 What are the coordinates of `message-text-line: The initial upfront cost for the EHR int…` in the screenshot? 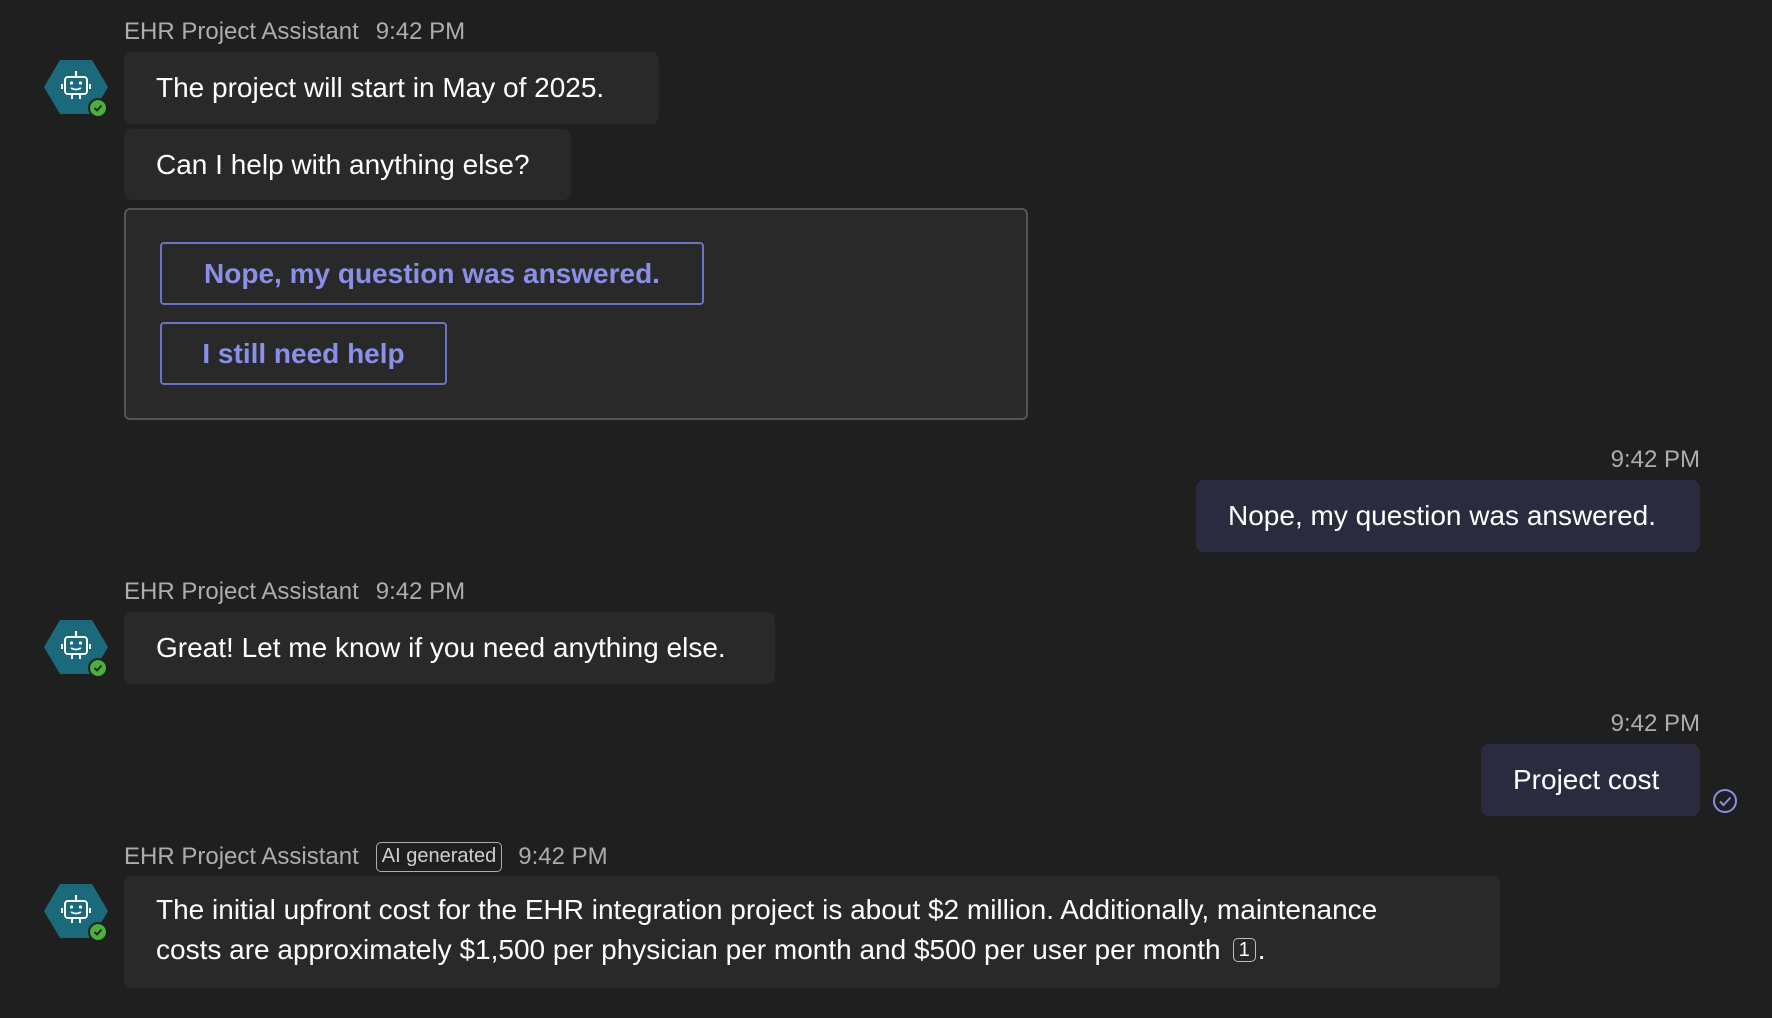 It's located at (767, 909).